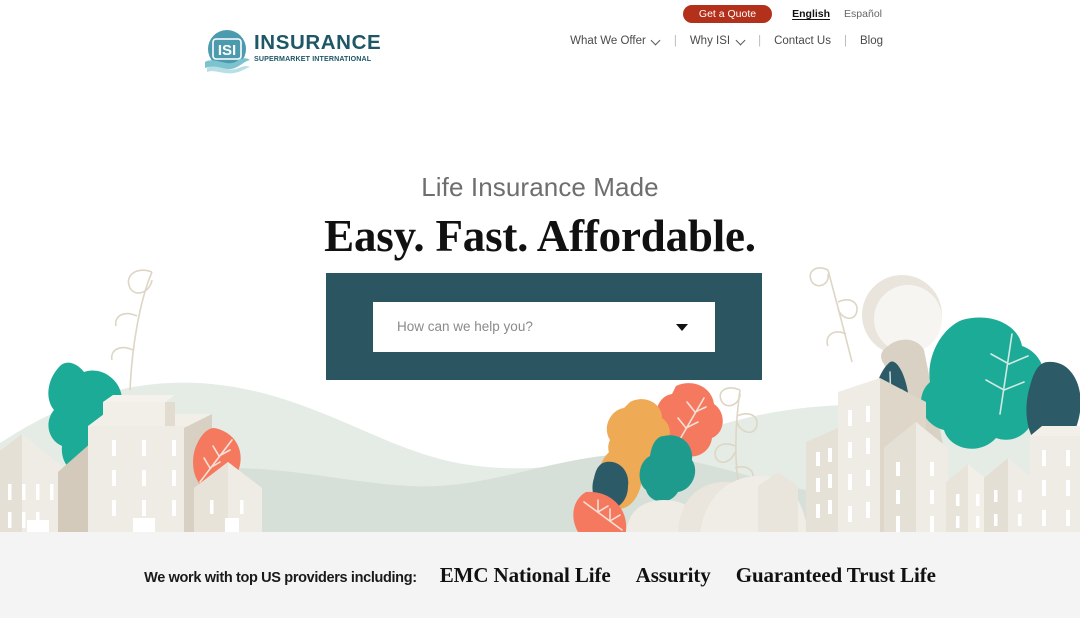 The height and width of the screenshot is (618, 1080). Describe the element at coordinates (318, 42) in the screenshot. I see `logo-main-text: INSURANCE` at that location.